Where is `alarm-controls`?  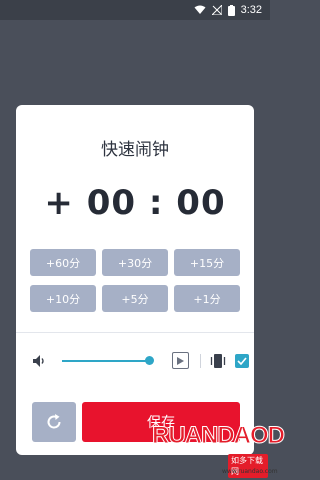
alarm-controls is located at coordinates (140, 361).